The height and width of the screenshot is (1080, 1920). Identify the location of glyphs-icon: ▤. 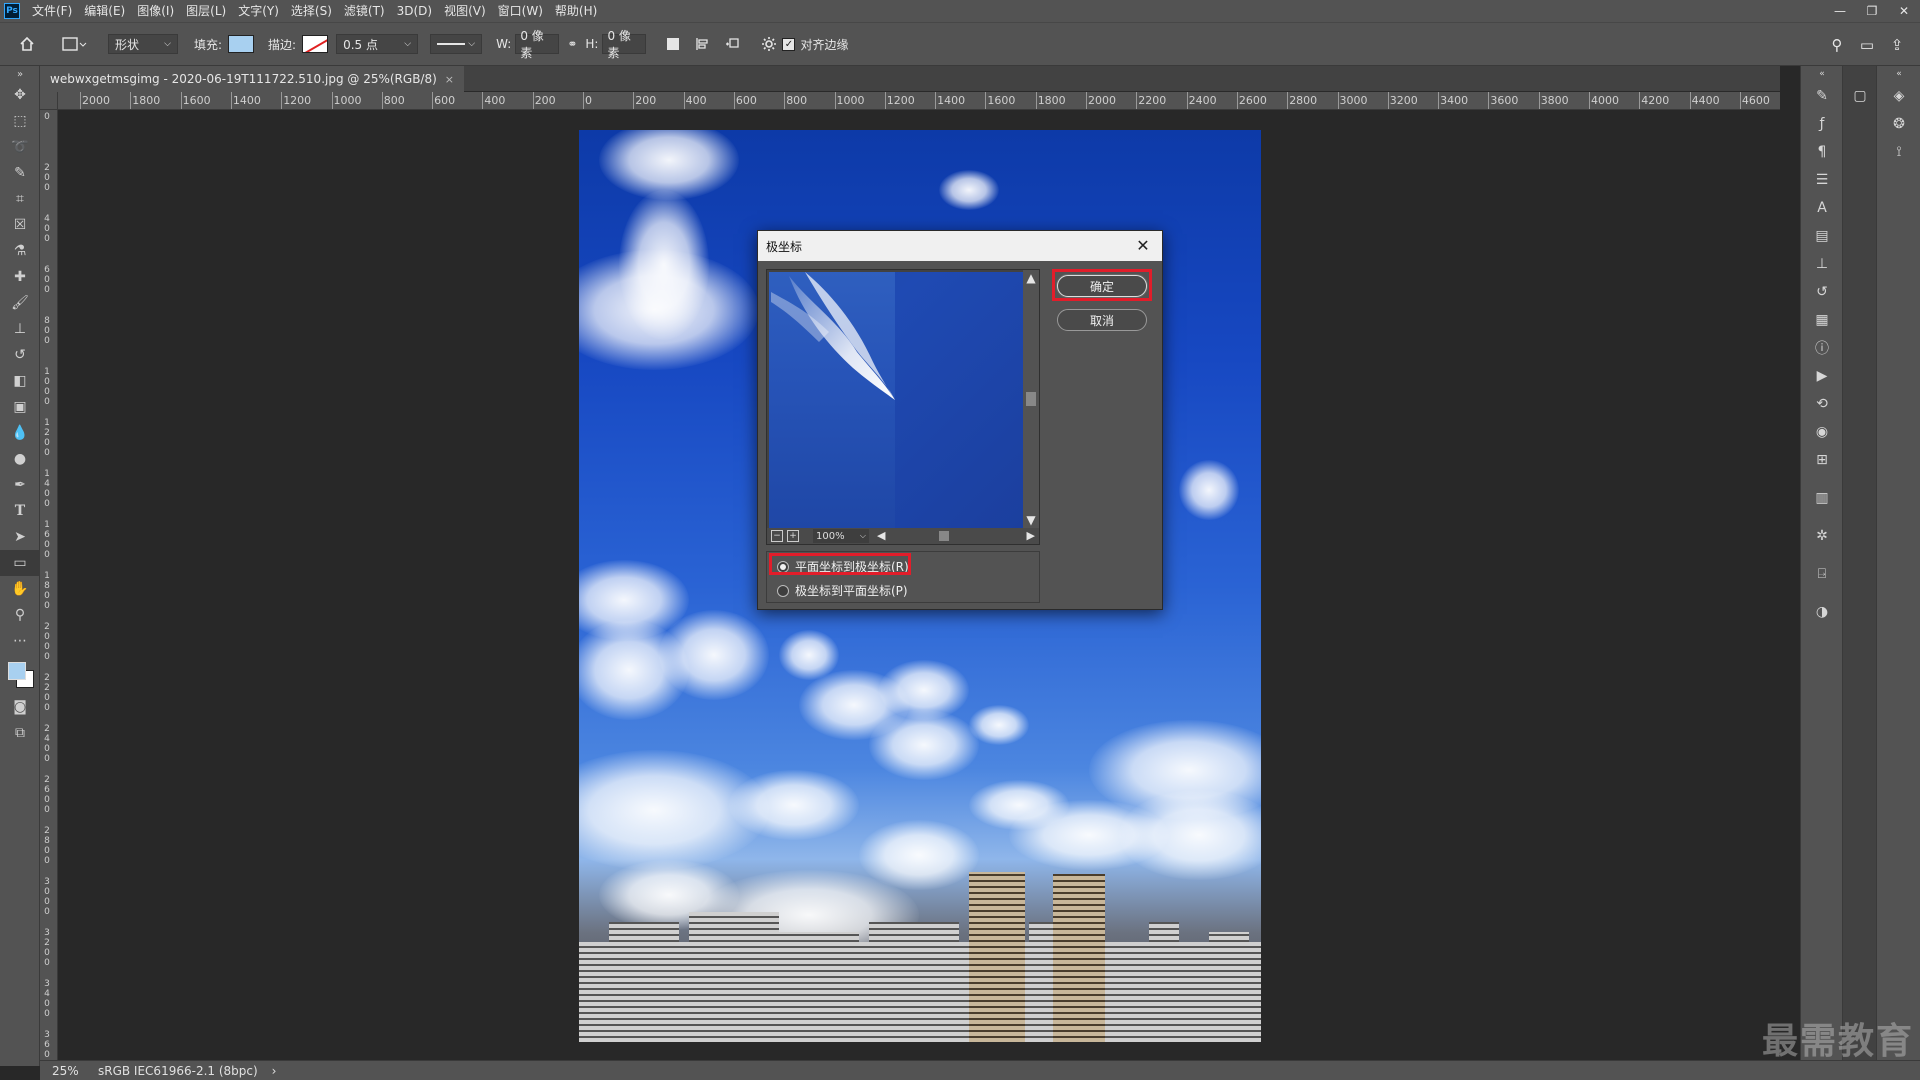
(1822, 236).